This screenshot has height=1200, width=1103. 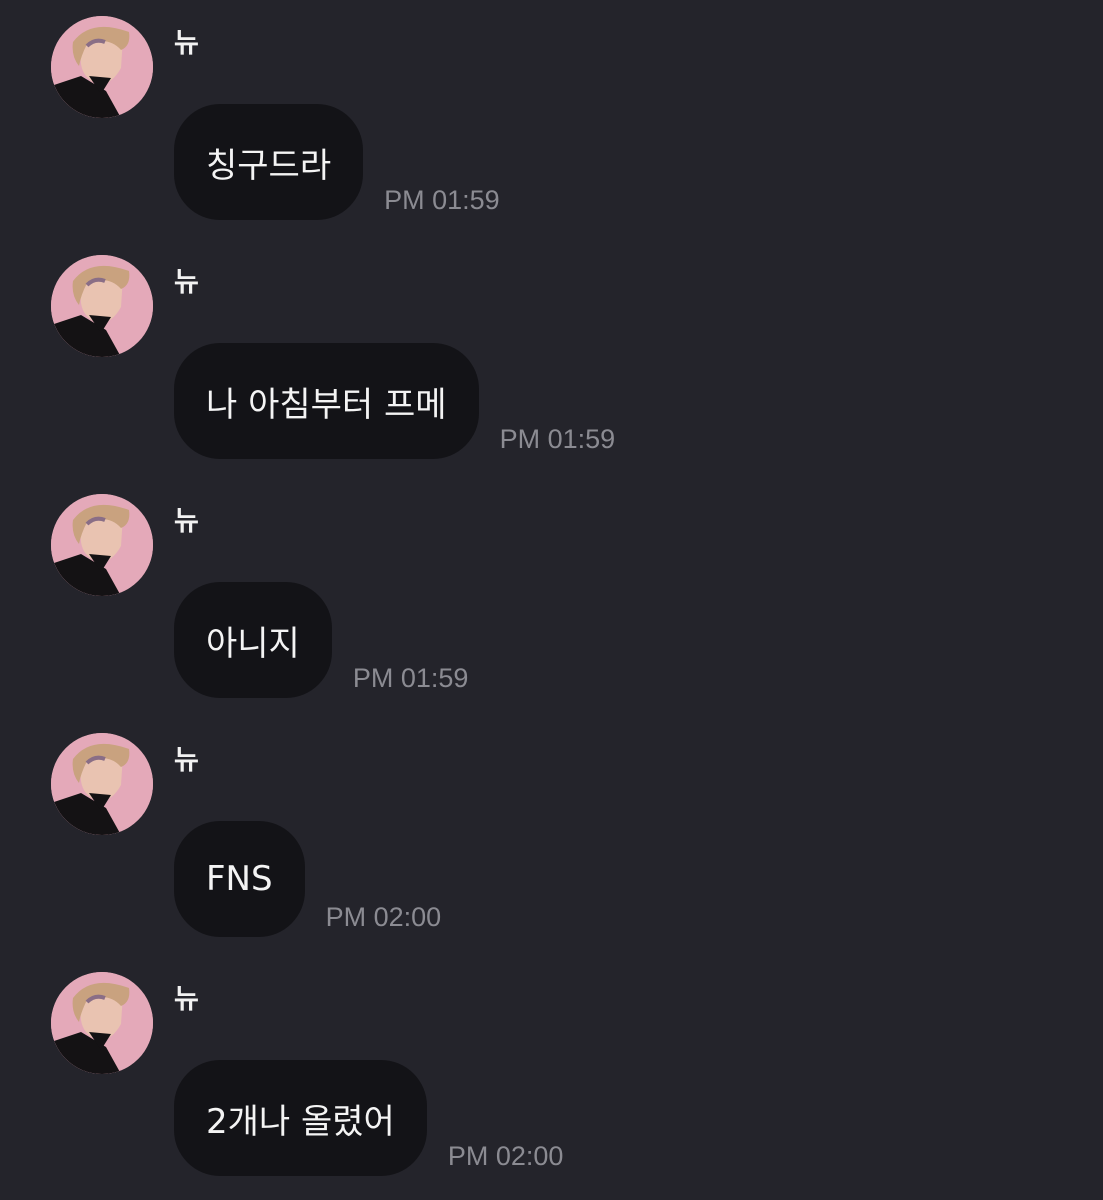 I want to click on message-row: 나 아침부터 프메 PM 01:59, so click(x=394, y=401).